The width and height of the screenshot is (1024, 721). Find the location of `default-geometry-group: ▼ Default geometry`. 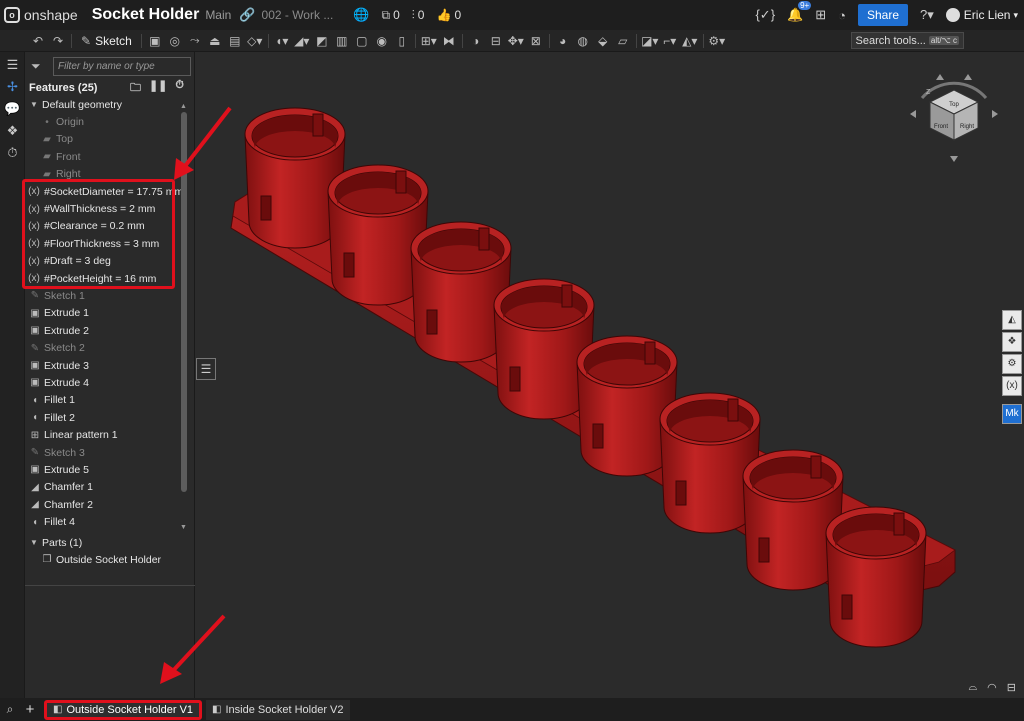

default-geometry-group: ▼ Default geometry is located at coordinates (109, 104).